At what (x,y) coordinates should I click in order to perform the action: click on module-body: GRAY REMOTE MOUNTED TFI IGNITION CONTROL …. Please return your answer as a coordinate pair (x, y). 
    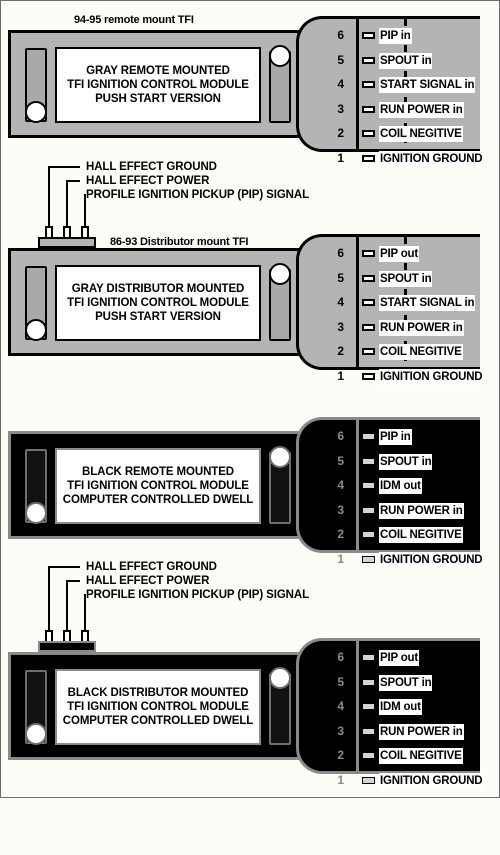
    Looking at the image, I should click on (158, 84).